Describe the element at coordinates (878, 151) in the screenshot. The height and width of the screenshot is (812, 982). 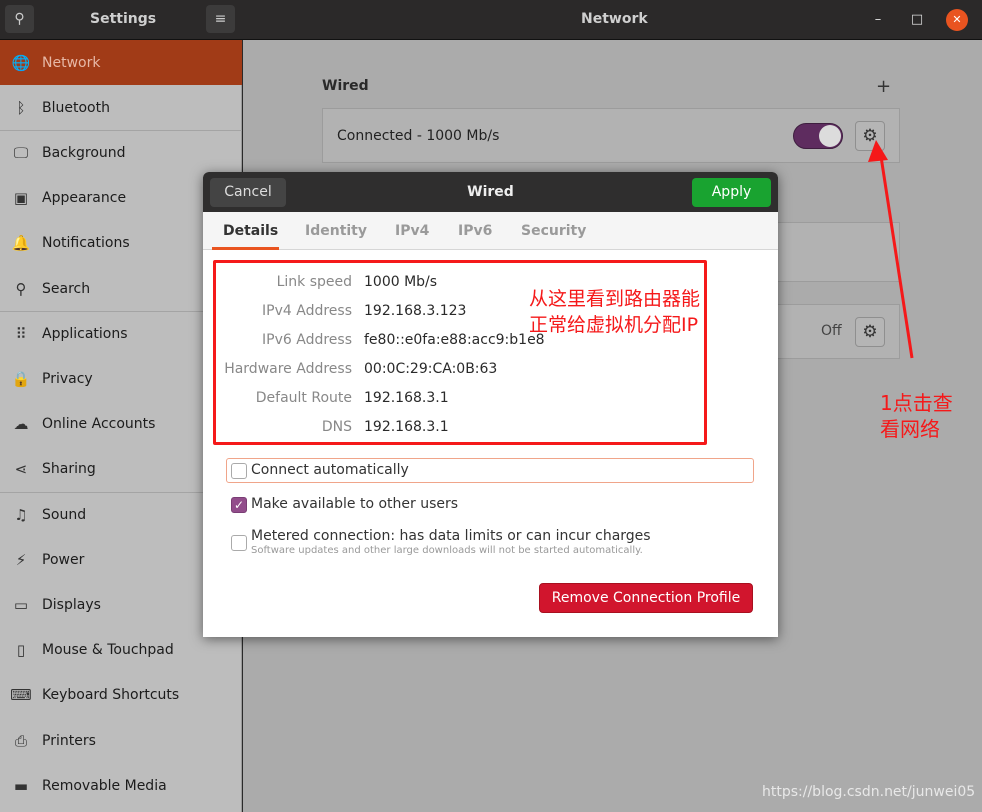
I see `arrow-head` at that location.